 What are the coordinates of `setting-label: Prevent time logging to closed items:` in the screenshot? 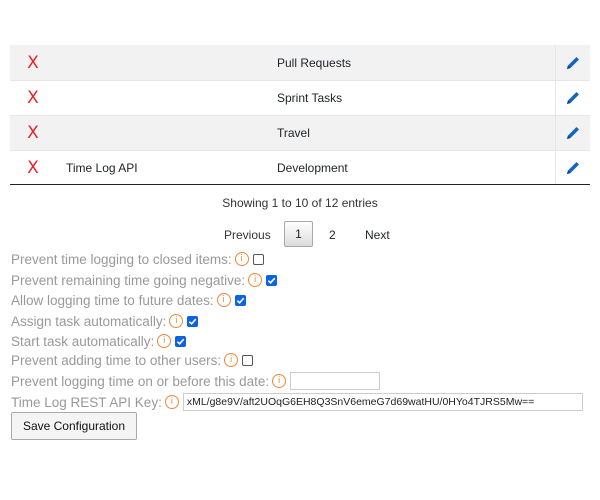 It's located at (121, 259).